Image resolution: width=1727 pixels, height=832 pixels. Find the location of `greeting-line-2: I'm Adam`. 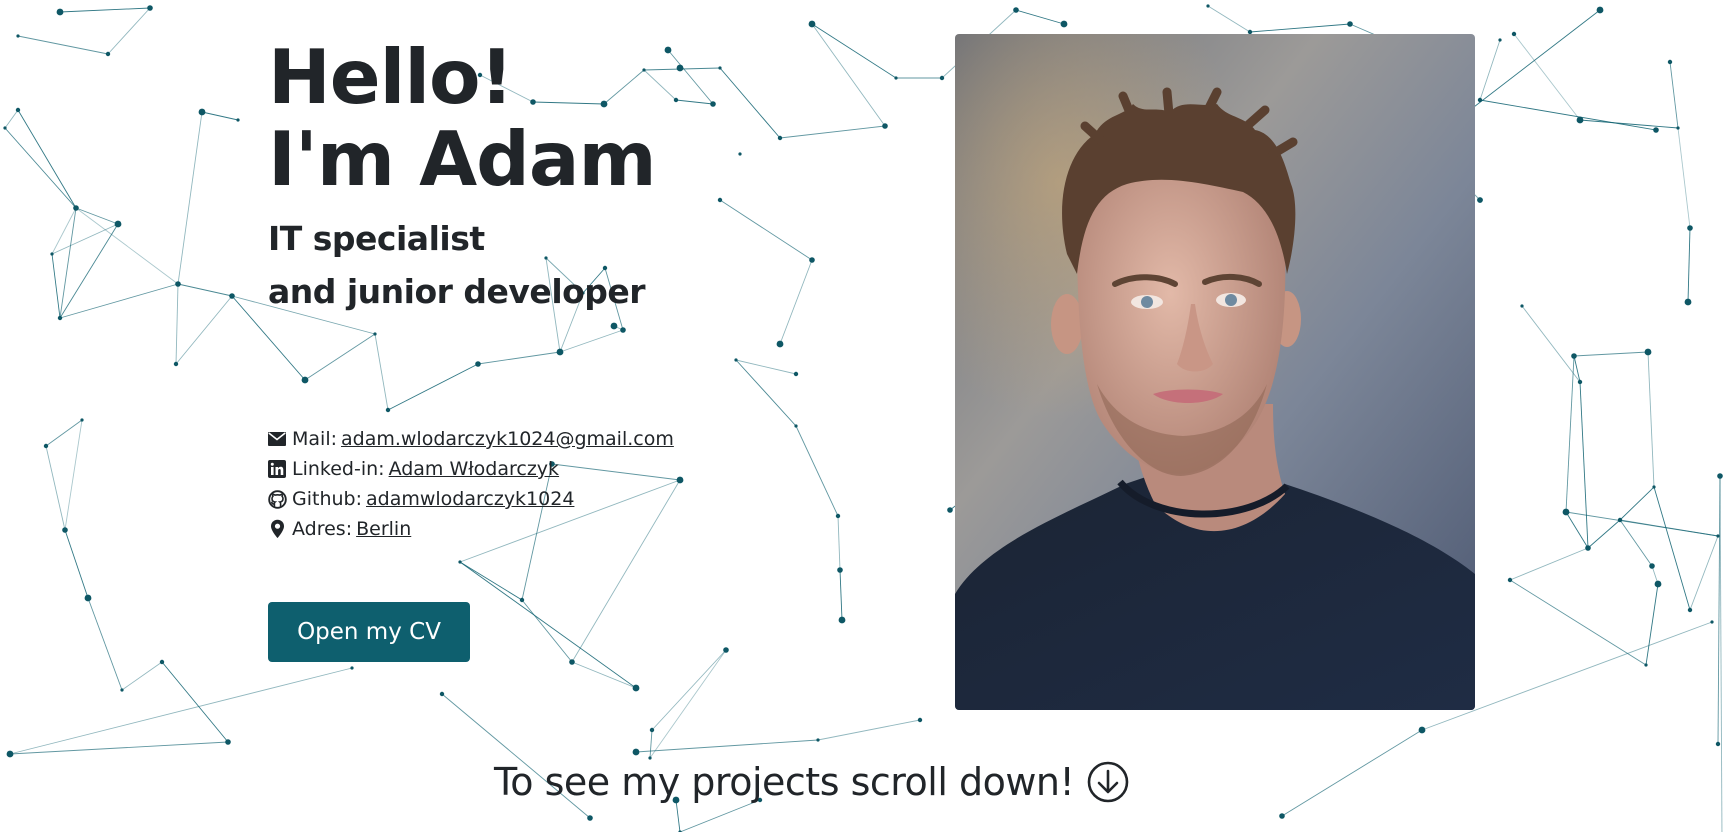

greeting-line-2: I'm Adam is located at coordinates (462, 159).